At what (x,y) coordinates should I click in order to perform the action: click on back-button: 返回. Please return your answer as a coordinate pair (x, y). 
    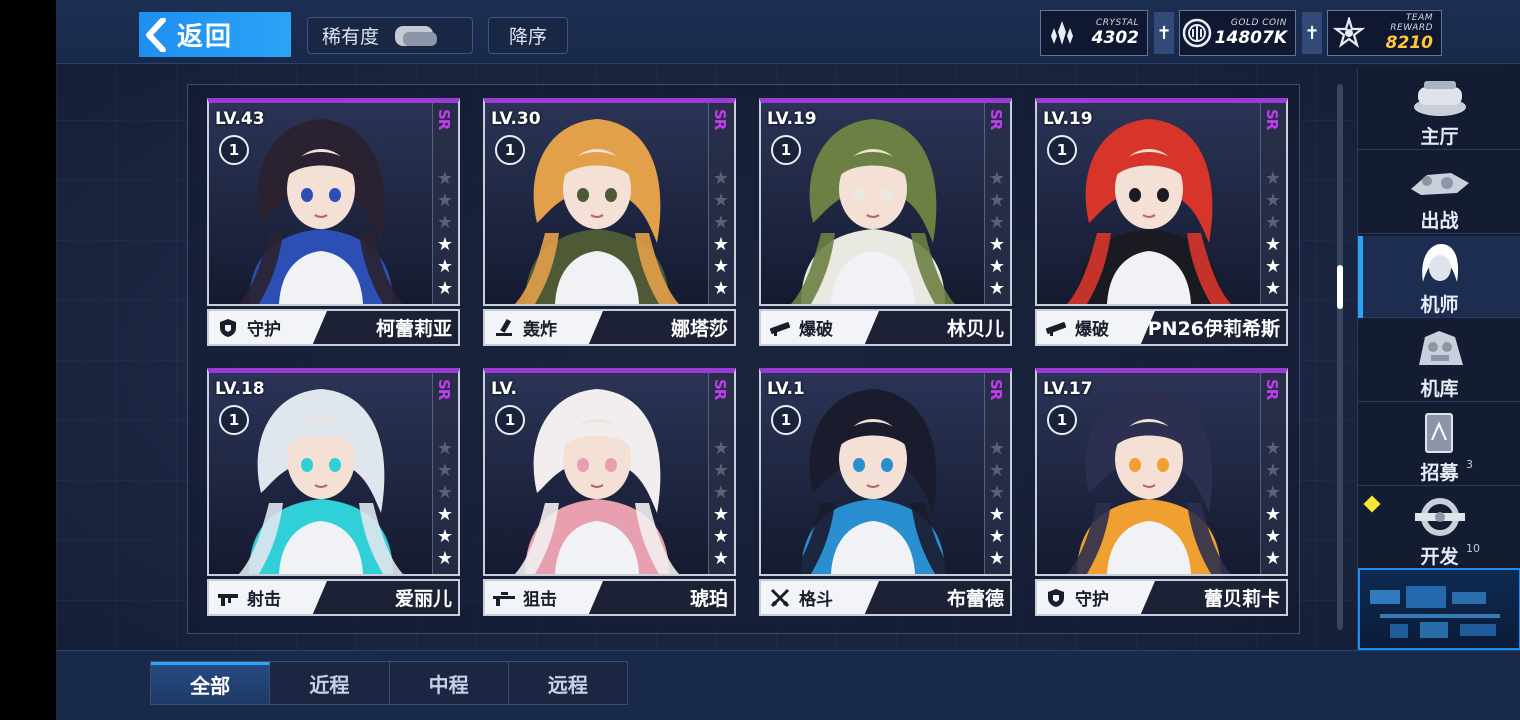
    Looking at the image, I should click on (215, 34).